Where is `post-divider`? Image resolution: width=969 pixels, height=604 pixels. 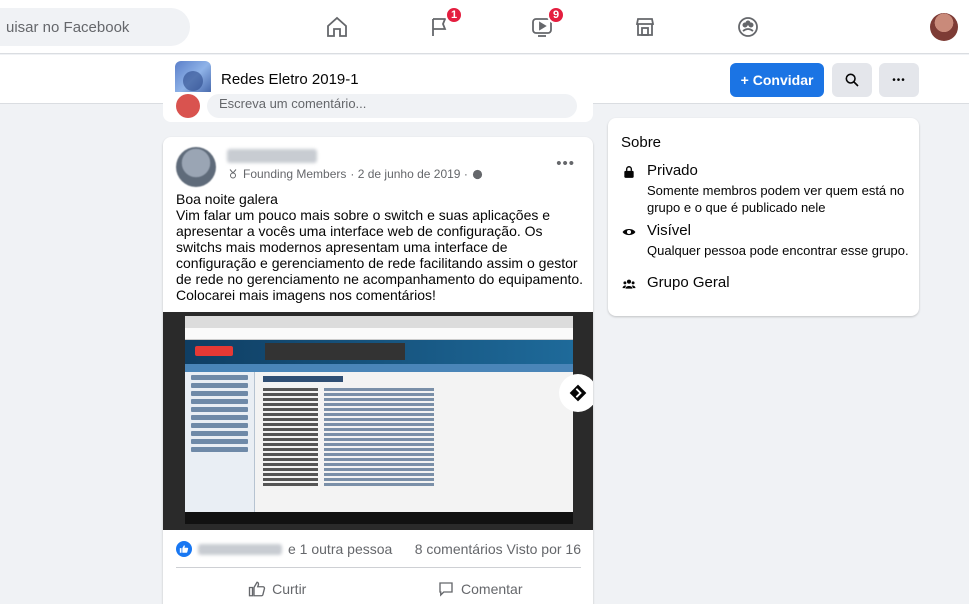 post-divider is located at coordinates (378, 567).